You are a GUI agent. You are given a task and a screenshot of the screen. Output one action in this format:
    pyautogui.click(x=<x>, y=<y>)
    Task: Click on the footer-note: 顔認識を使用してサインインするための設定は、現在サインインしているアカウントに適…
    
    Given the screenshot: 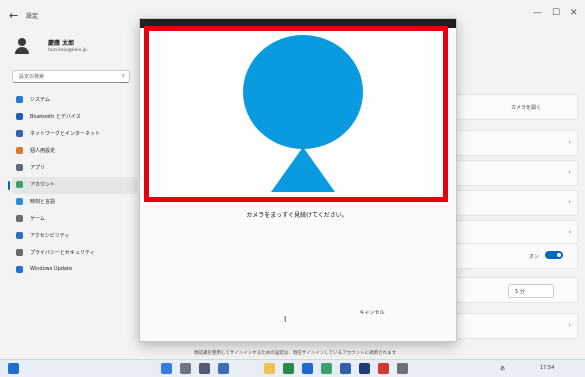 What is the action you would take?
    pyautogui.click(x=295, y=353)
    